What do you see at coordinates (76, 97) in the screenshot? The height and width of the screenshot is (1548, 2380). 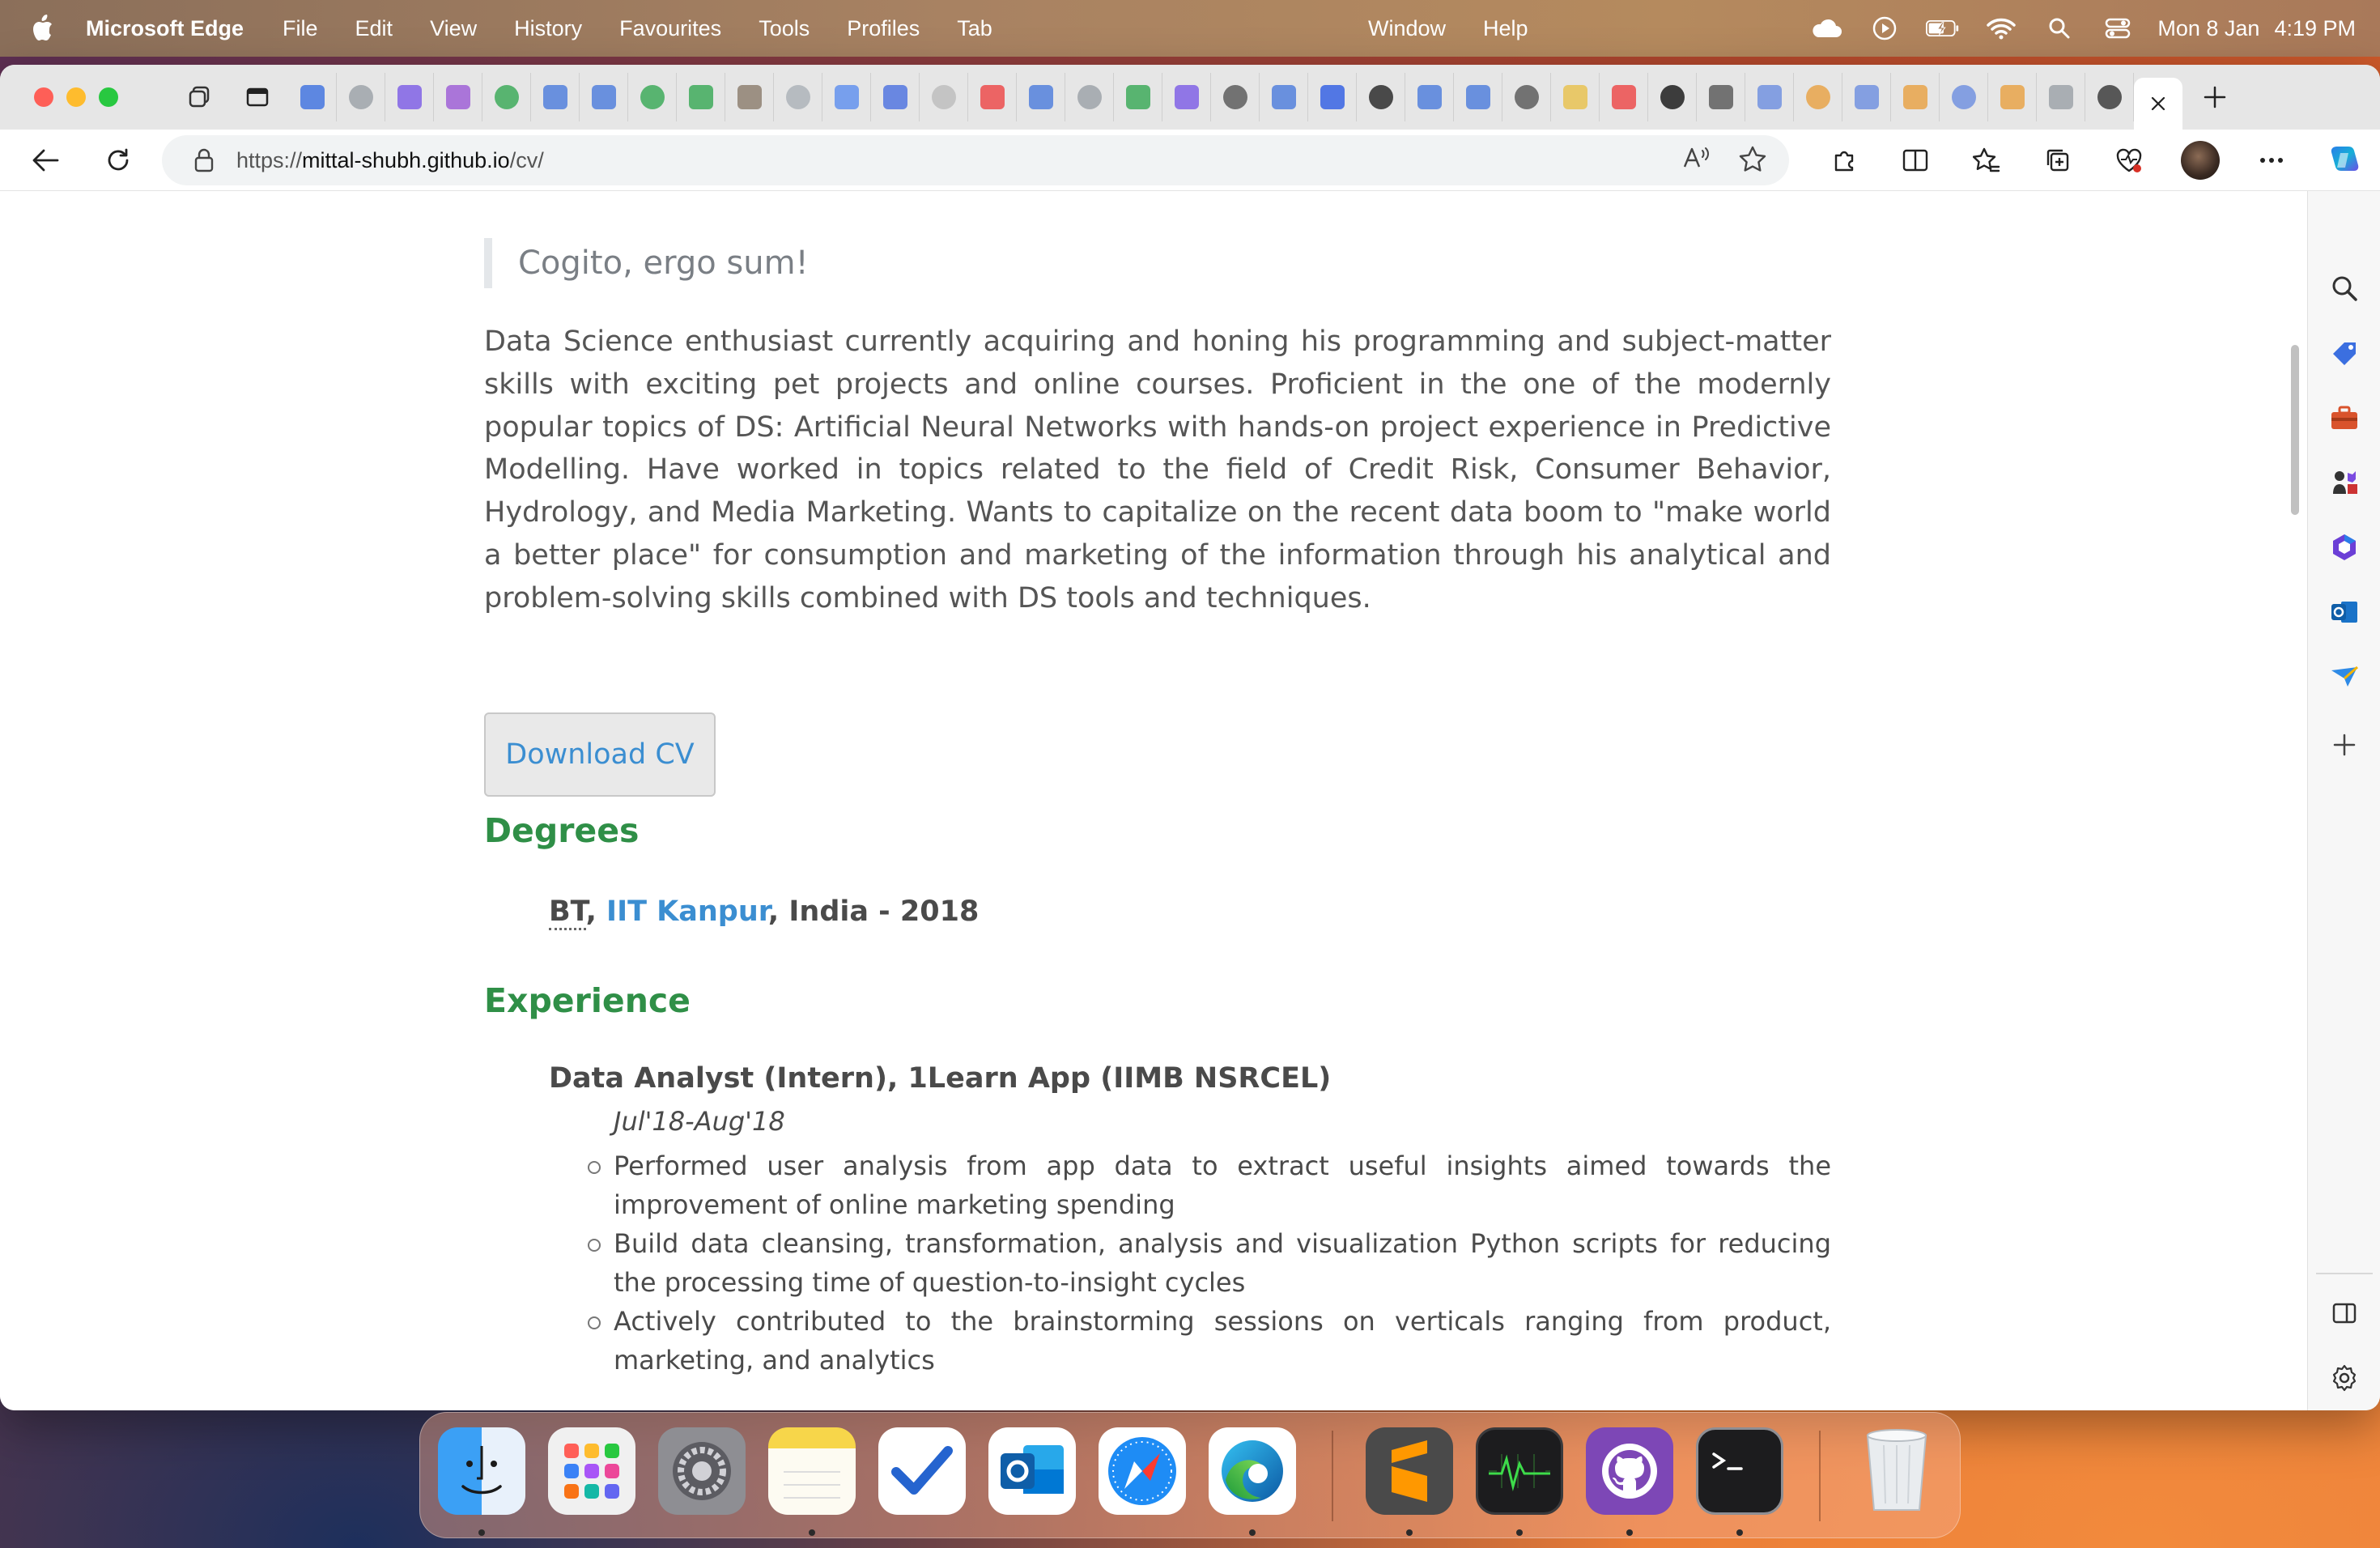 I see `minimize-window-button` at bounding box center [76, 97].